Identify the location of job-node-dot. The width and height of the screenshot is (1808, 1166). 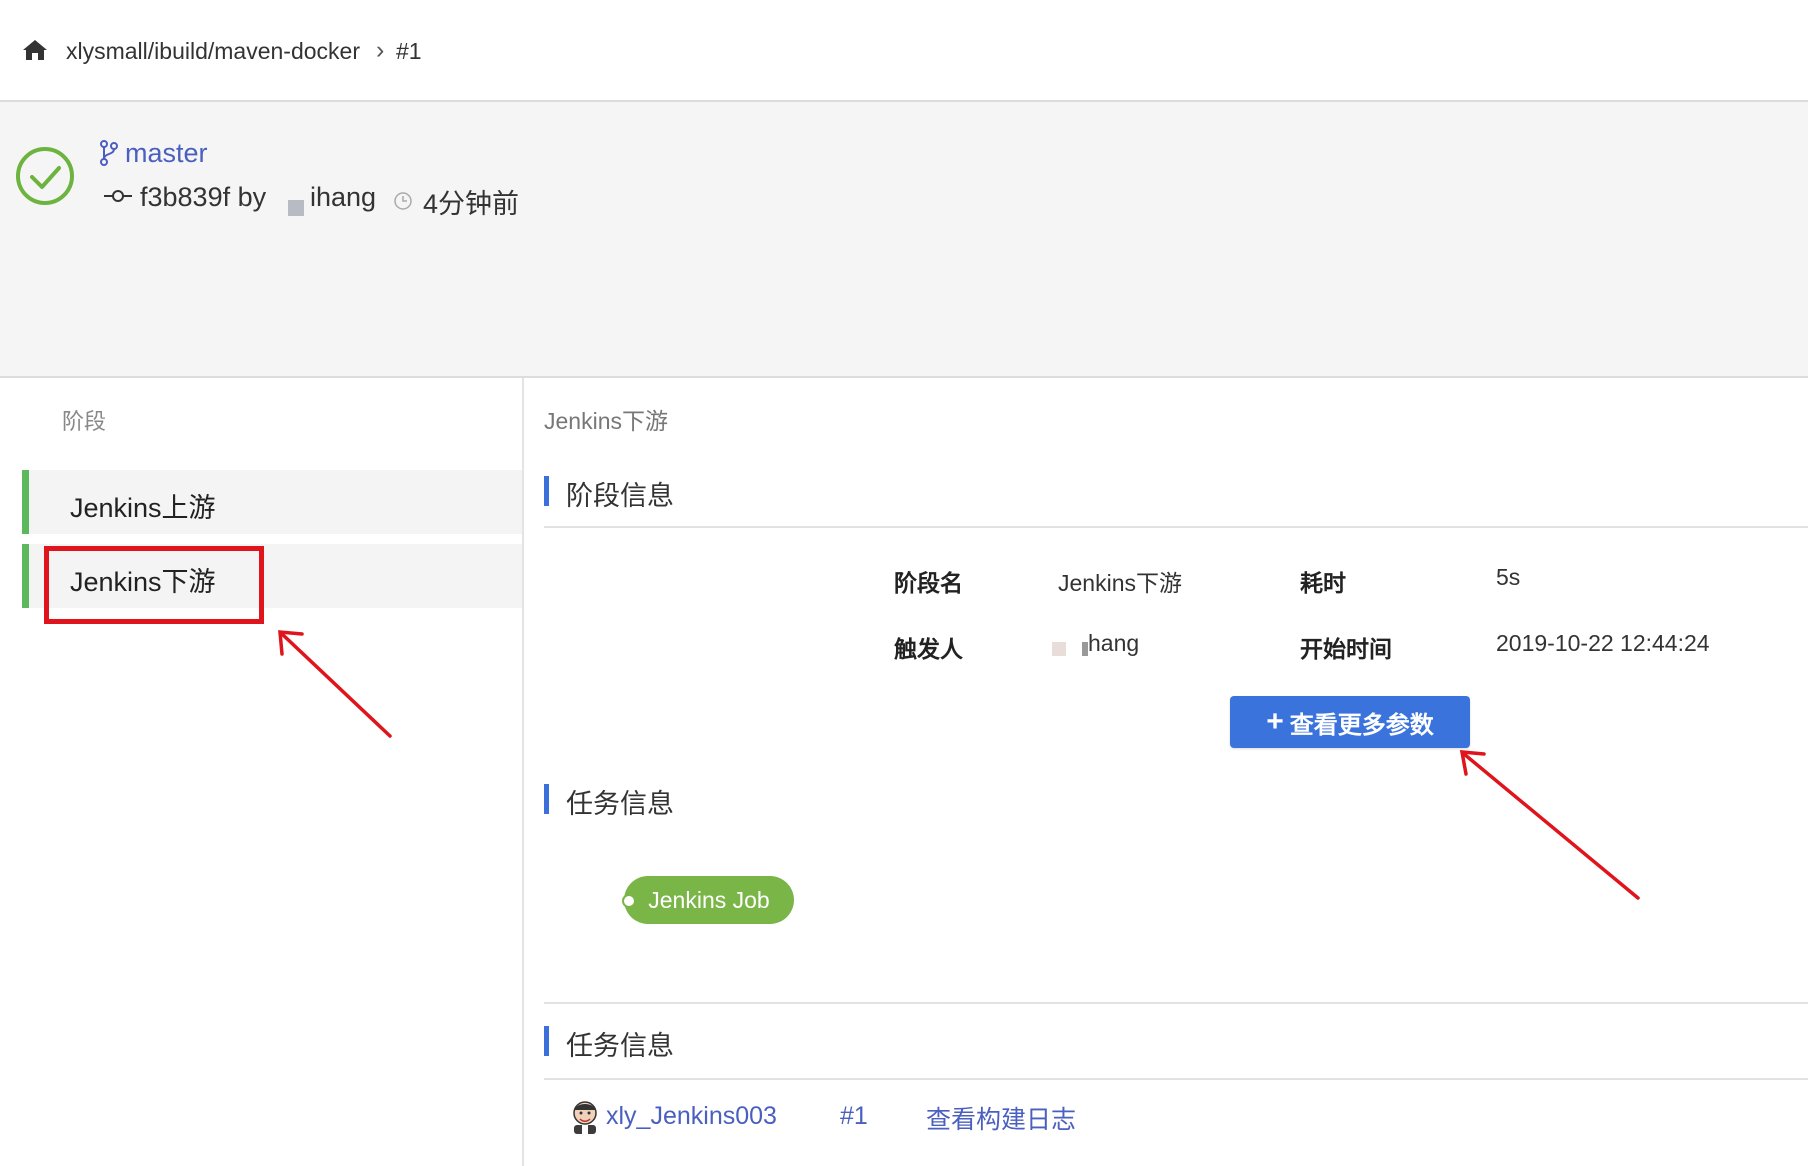
(629, 901).